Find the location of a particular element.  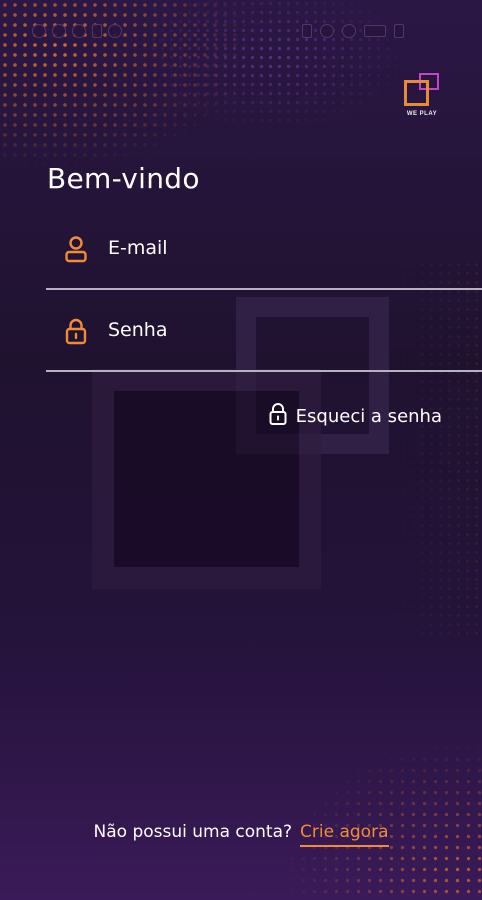

brand-logo-text: WE PLAY is located at coordinates (422, 114).